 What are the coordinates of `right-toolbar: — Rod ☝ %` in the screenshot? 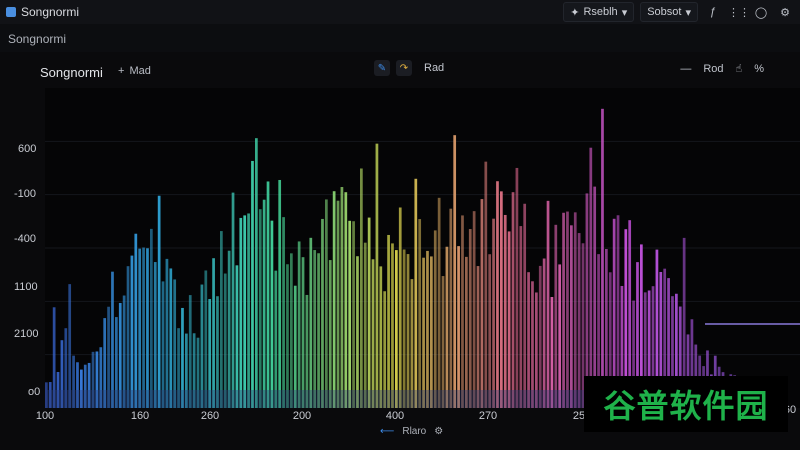 It's located at (722, 69).